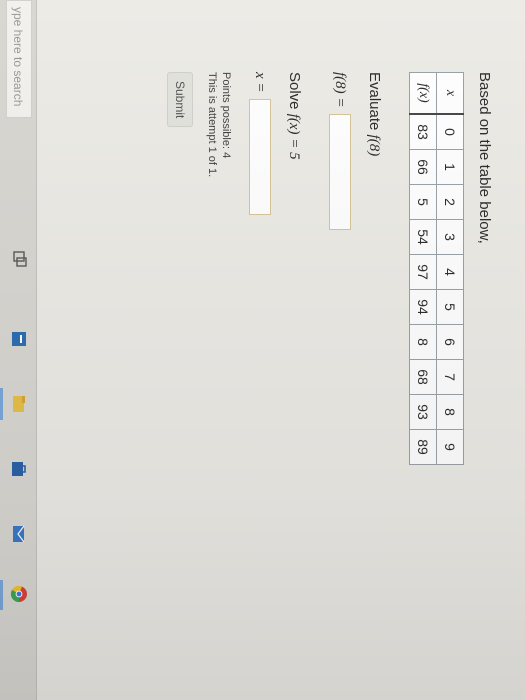 The width and height of the screenshot is (525, 700). Describe the element at coordinates (423, 237) in the screenshot. I see `fx-value: 54` at that location.